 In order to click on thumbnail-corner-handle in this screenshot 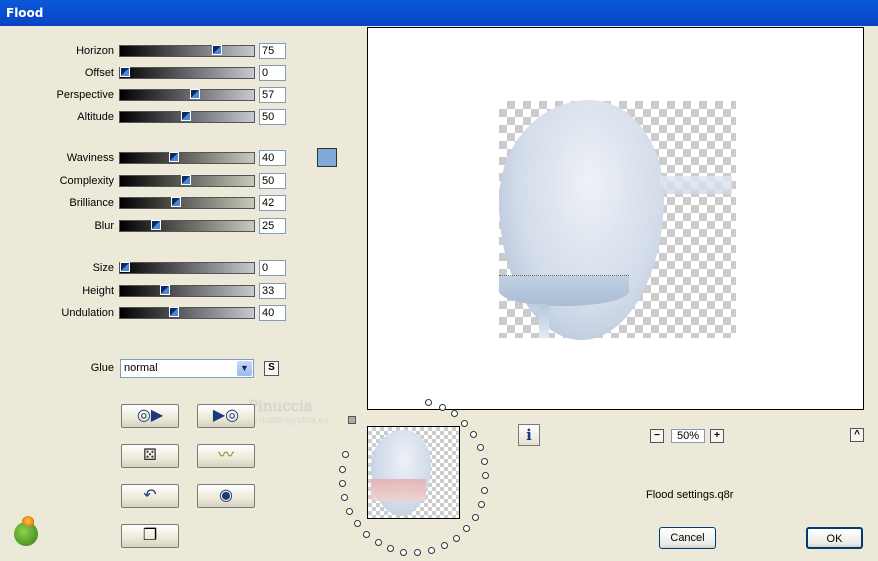, I will do `click(352, 420)`.